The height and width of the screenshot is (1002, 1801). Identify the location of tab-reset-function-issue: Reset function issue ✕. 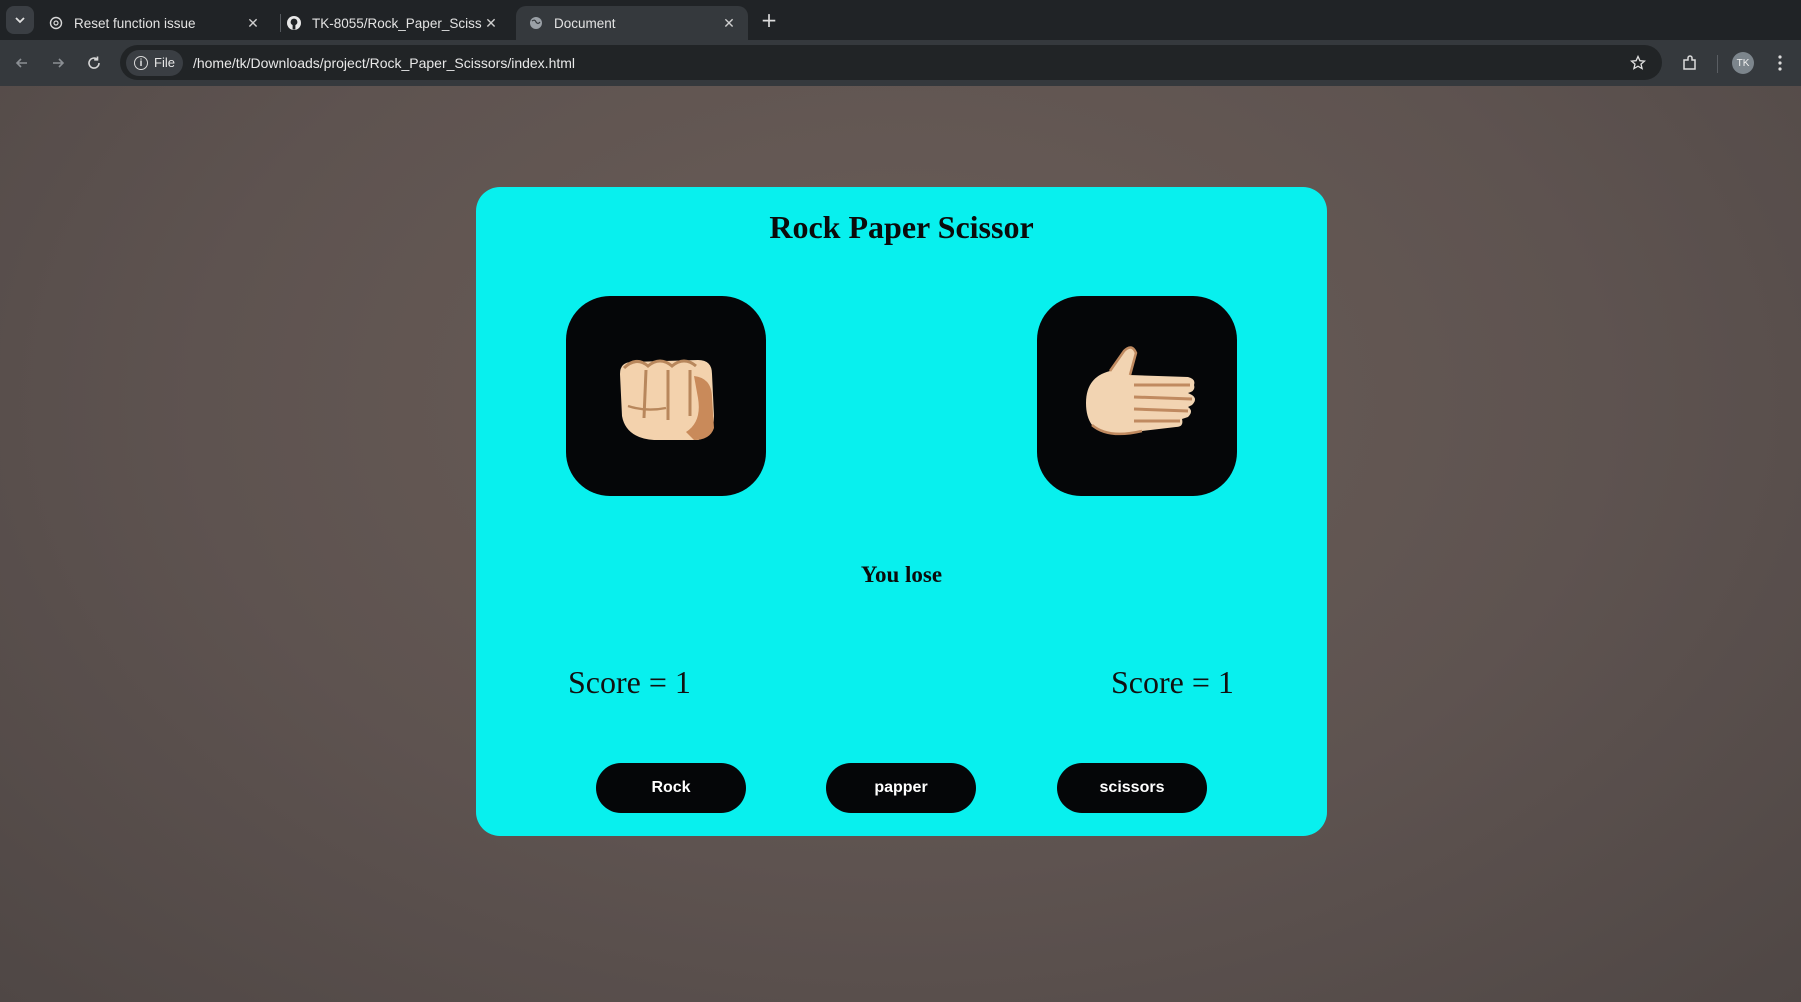
(154, 23).